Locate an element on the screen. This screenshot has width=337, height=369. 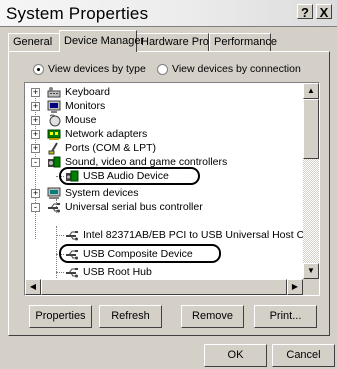
view-by-connection-label: View devices by connection is located at coordinates (236, 69).